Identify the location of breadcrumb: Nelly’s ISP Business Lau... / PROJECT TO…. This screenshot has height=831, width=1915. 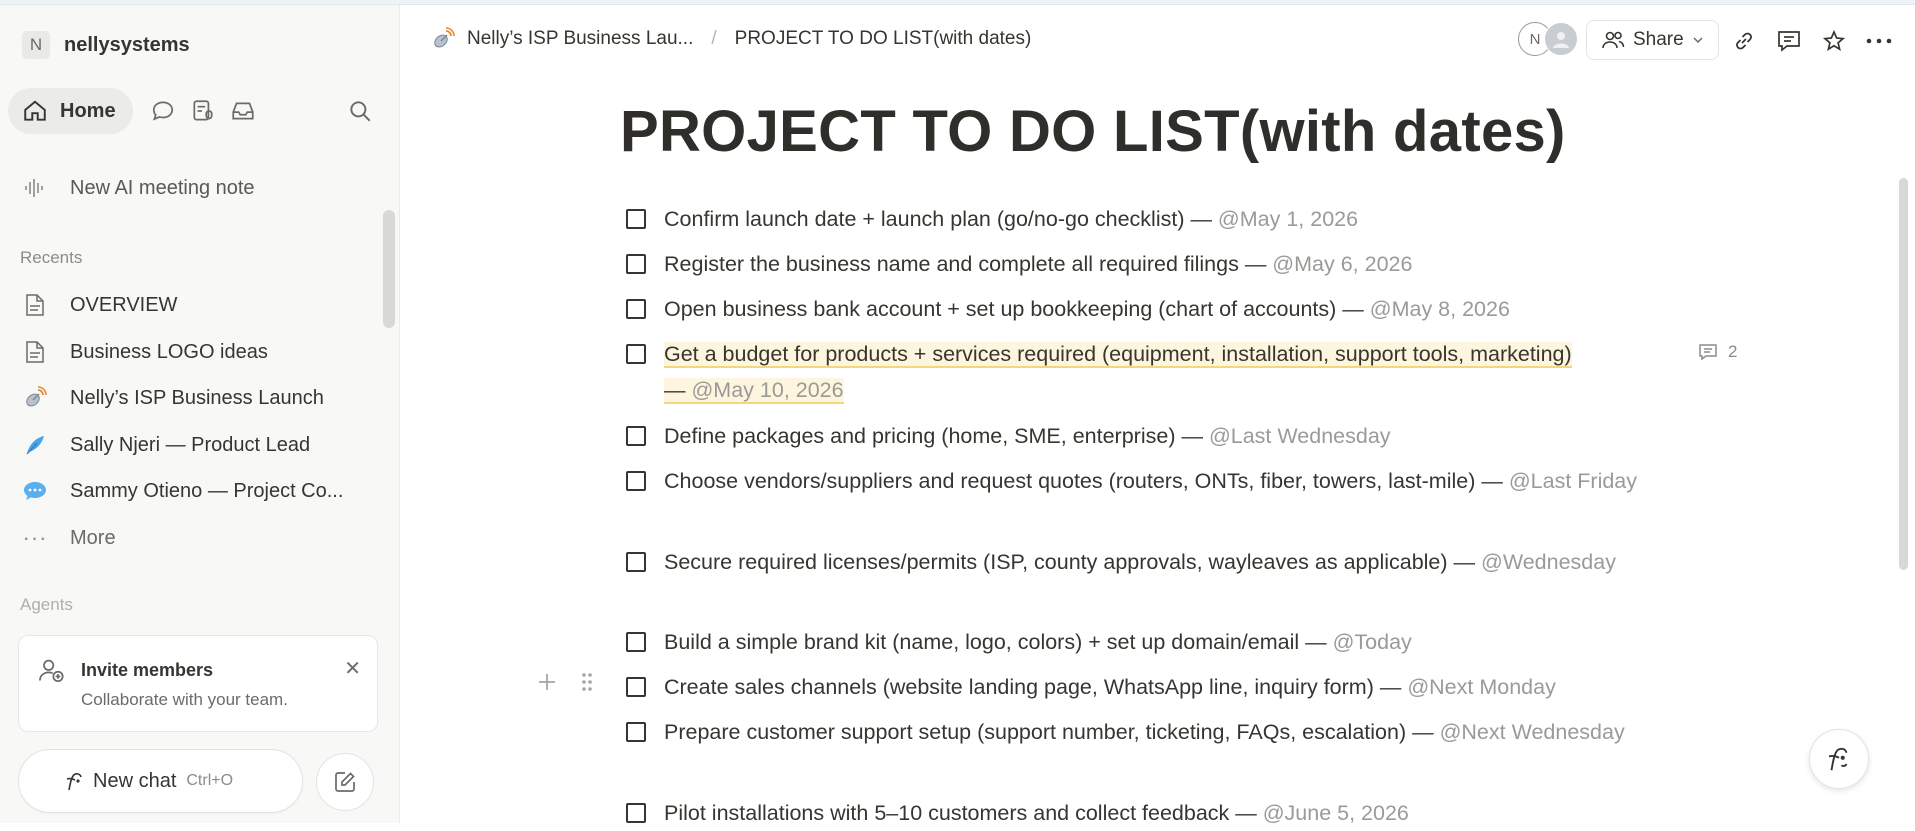
(731, 39).